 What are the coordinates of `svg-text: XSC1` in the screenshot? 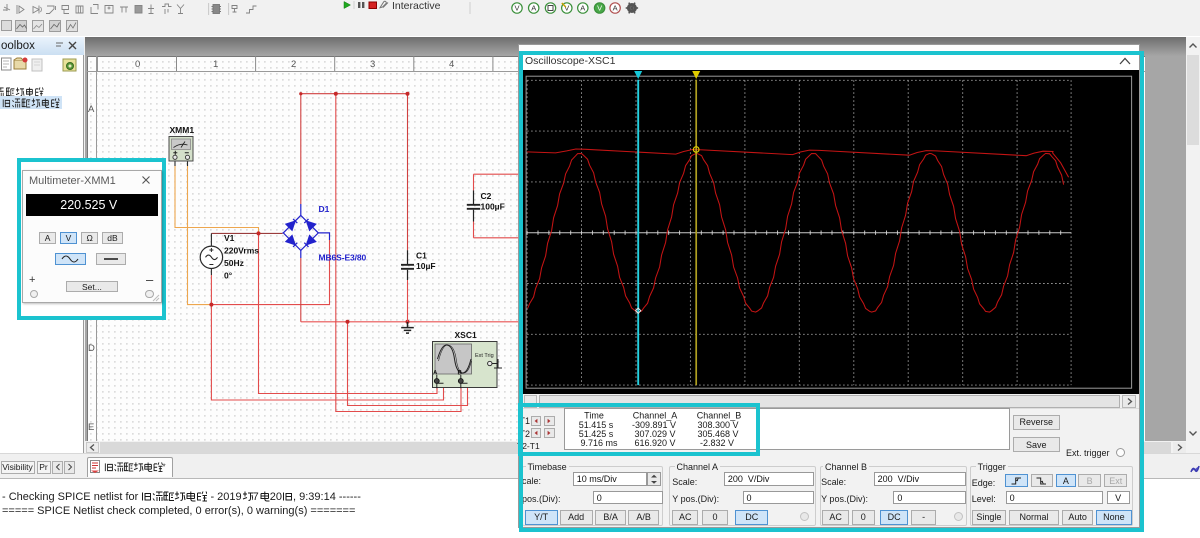 It's located at (466, 335).